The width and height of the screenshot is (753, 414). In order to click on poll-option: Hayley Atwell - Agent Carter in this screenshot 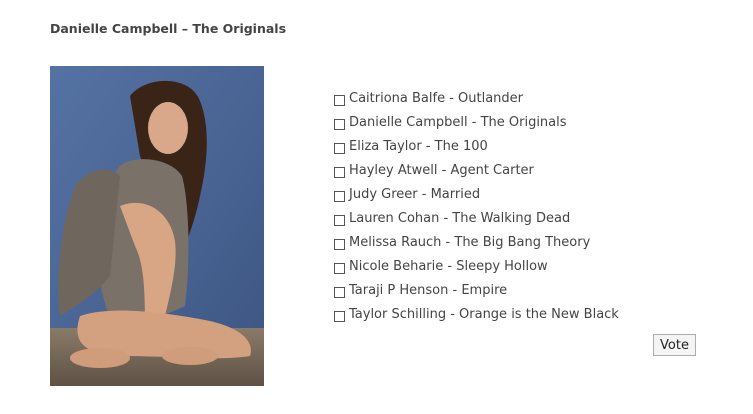, I will do `click(476, 170)`.